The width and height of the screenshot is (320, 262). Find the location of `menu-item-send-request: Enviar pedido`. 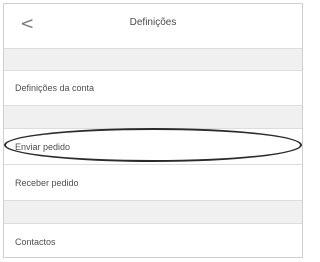

menu-item-send-request: Enviar pedido is located at coordinates (153, 146).